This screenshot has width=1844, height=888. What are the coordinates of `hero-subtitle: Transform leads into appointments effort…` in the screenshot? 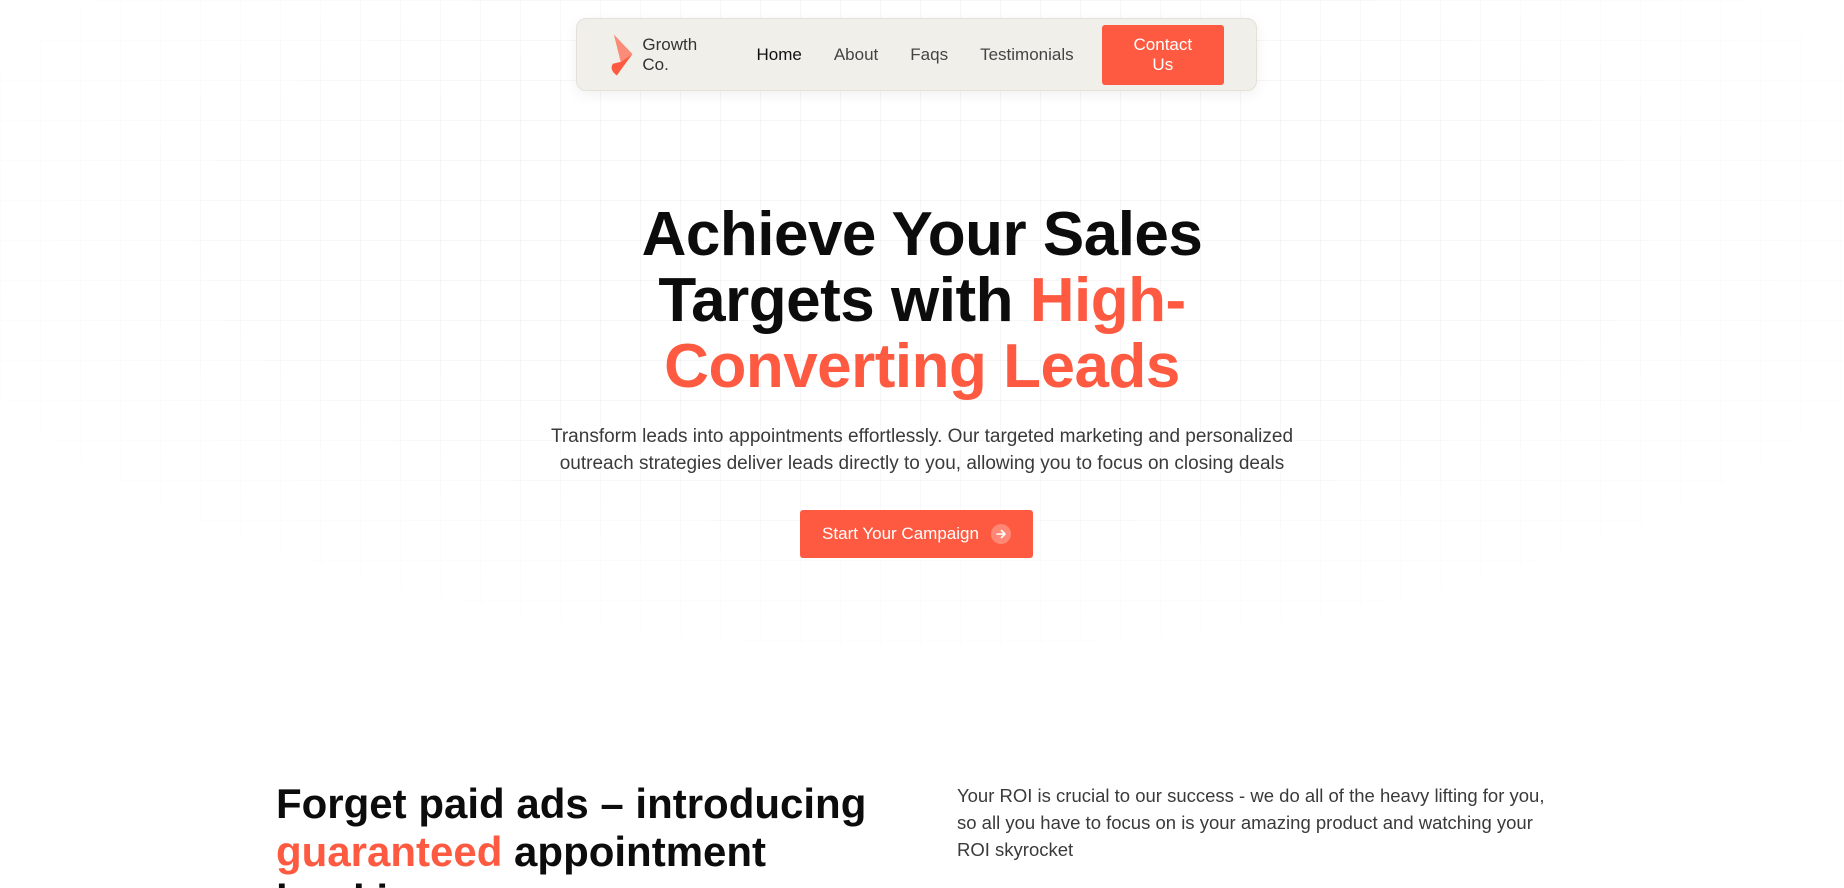 It's located at (922, 450).